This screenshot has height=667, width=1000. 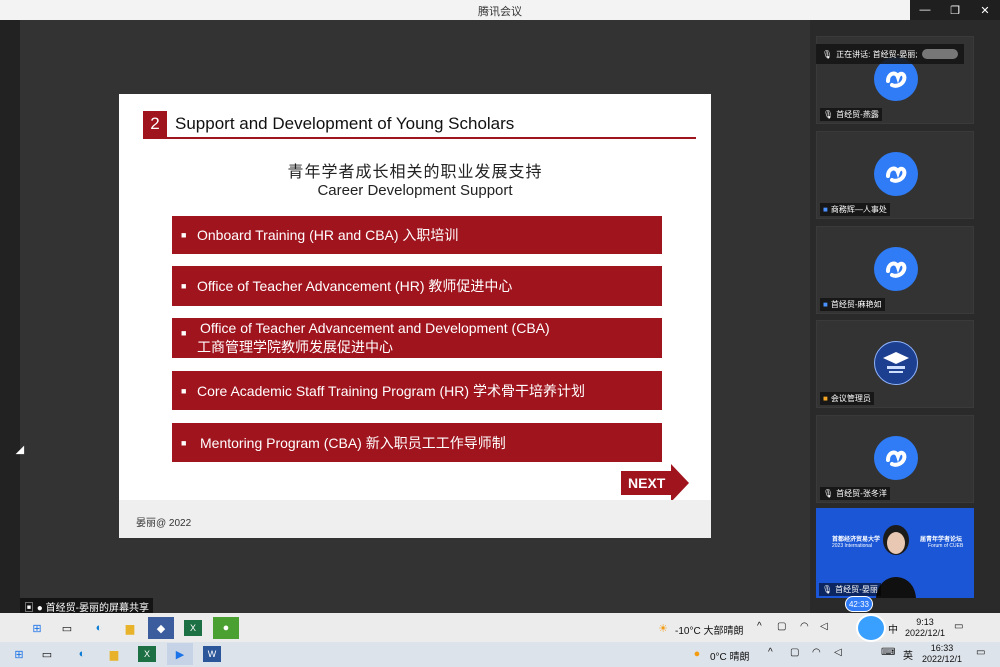 What do you see at coordinates (940, 54) in the screenshot?
I see `audio-level-icon` at bounding box center [940, 54].